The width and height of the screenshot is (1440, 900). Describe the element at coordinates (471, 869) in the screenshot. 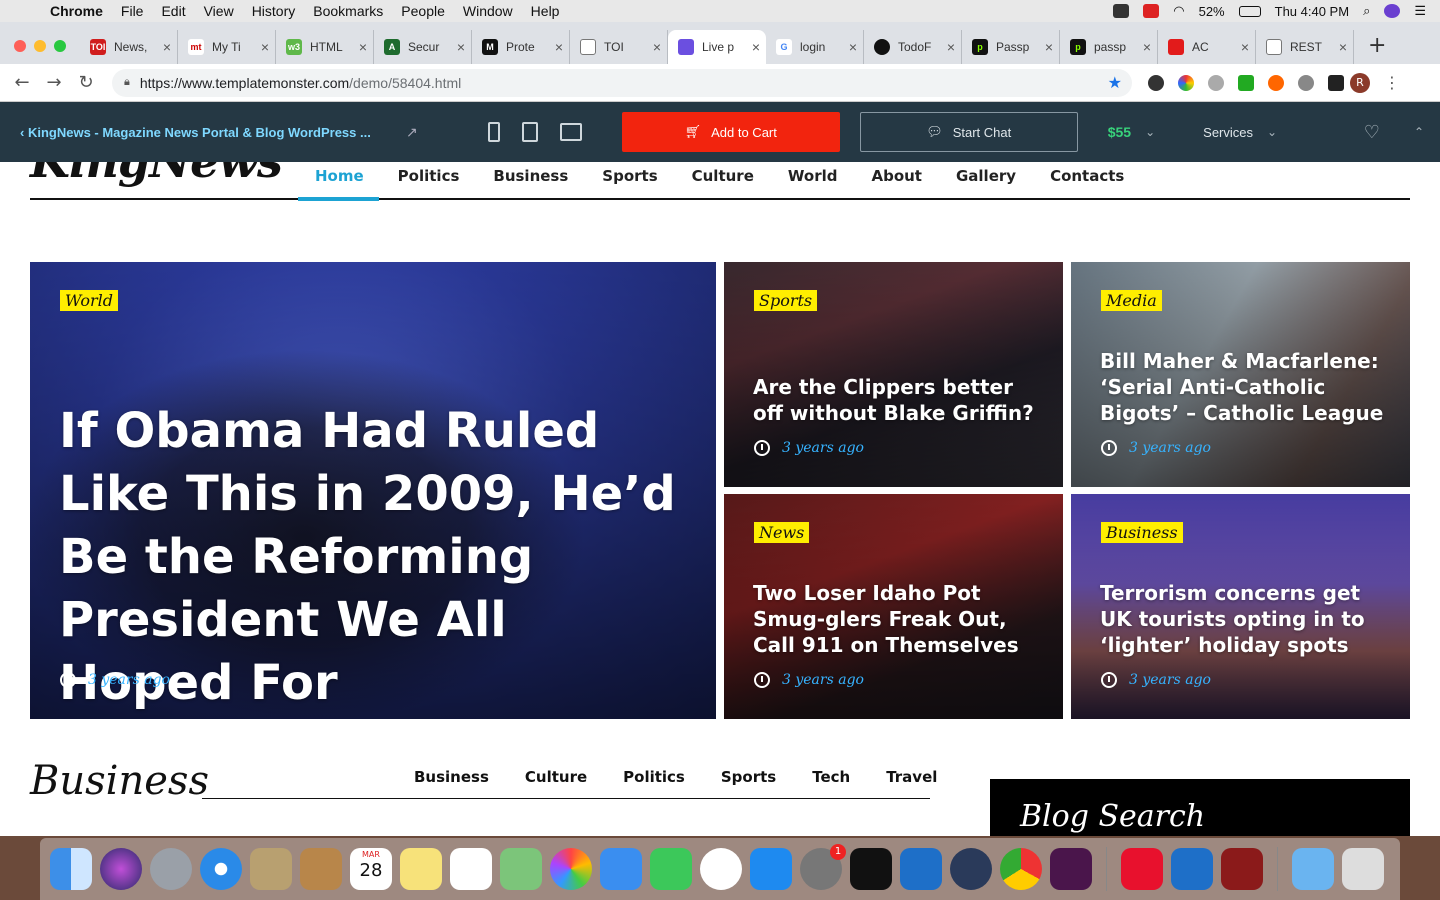

I see `reminders-icon` at that location.